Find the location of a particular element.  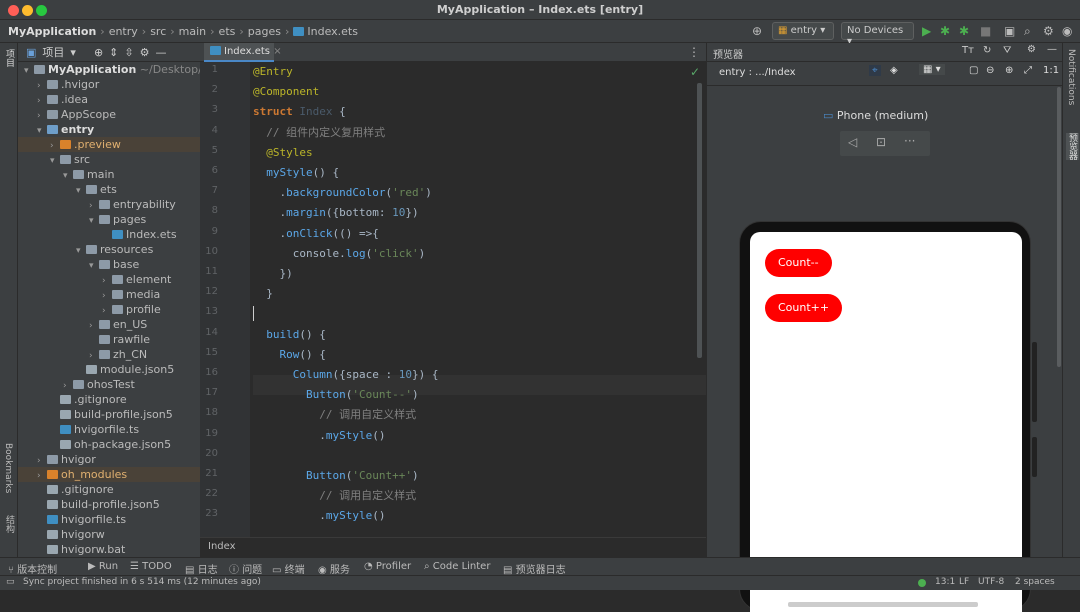

tab-index-ets: Index.ets × is located at coordinates (243, 52).